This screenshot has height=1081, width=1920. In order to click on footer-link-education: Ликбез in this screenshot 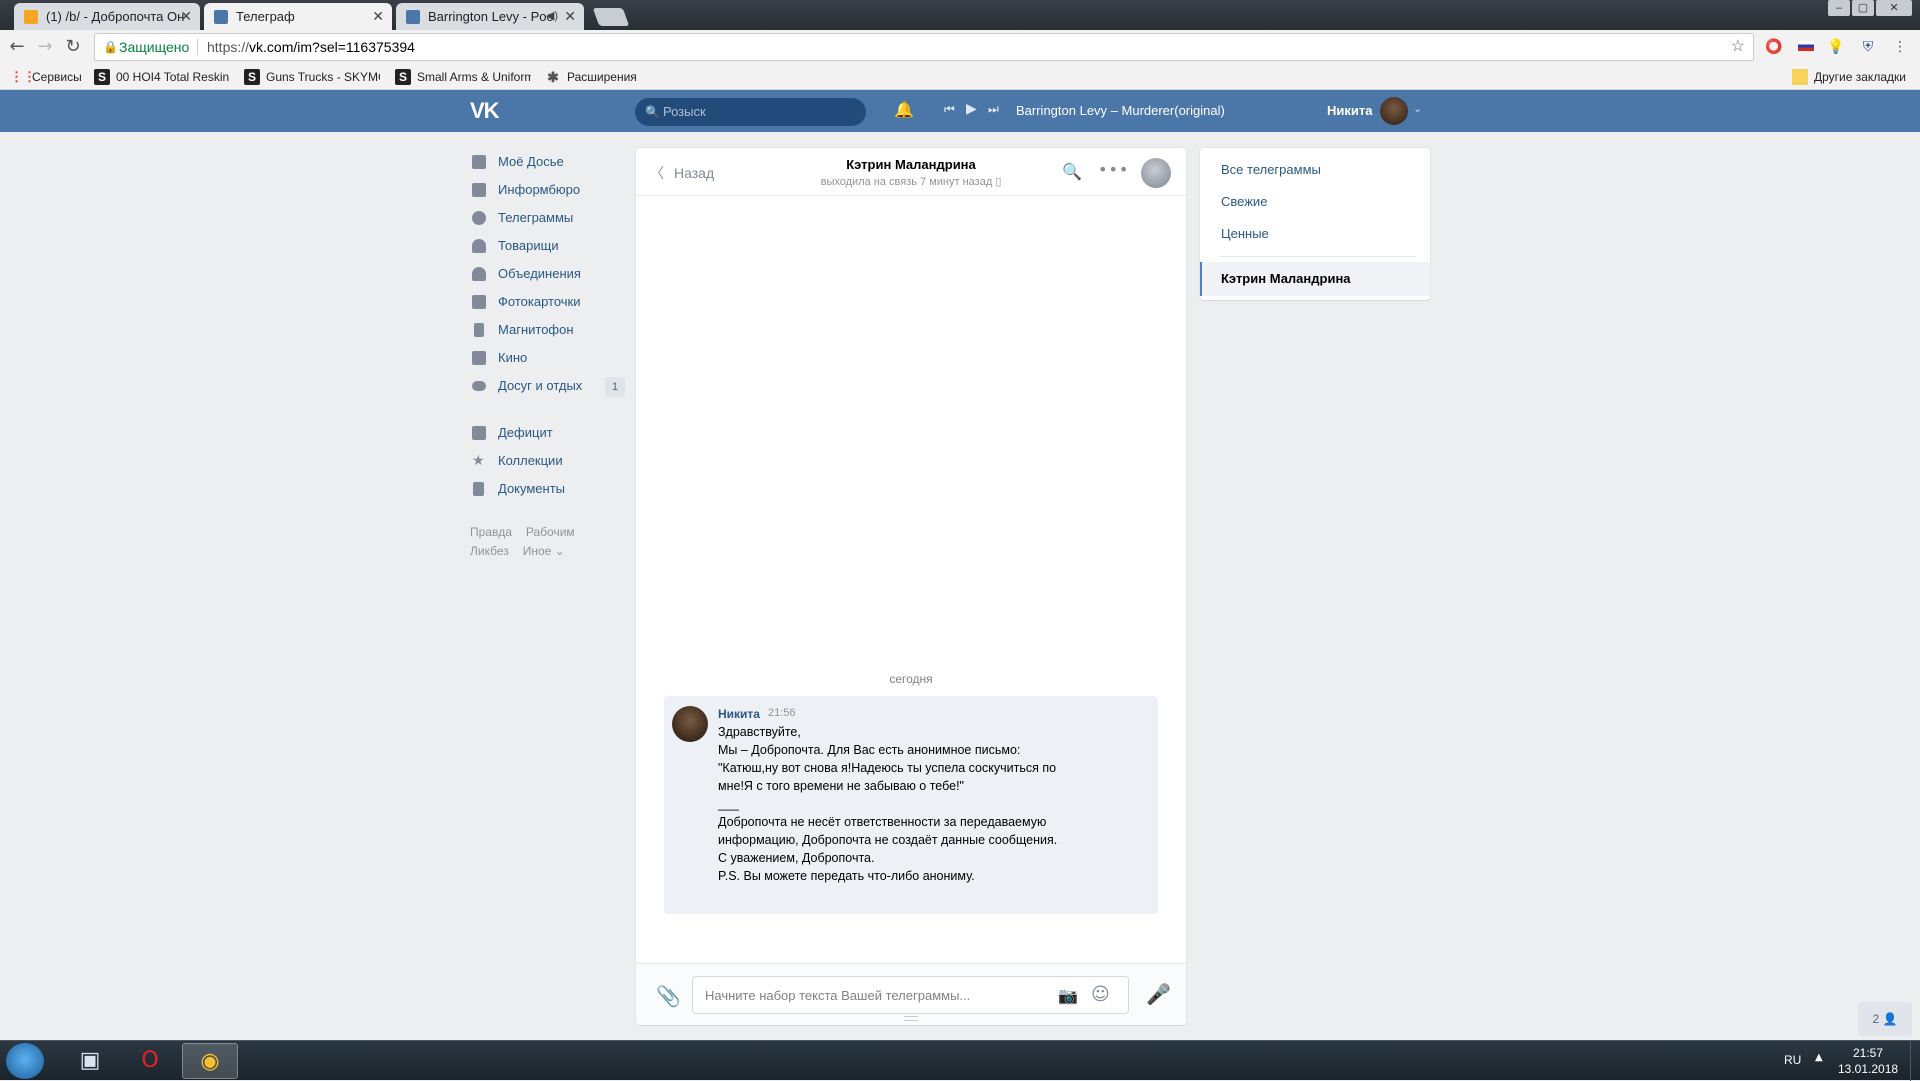, I will do `click(489, 551)`.